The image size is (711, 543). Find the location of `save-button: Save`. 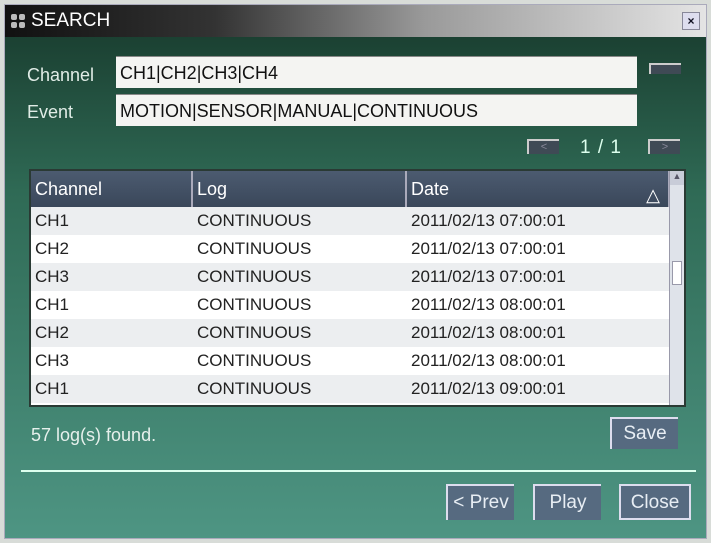

save-button: Save is located at coordinates (644, 433).